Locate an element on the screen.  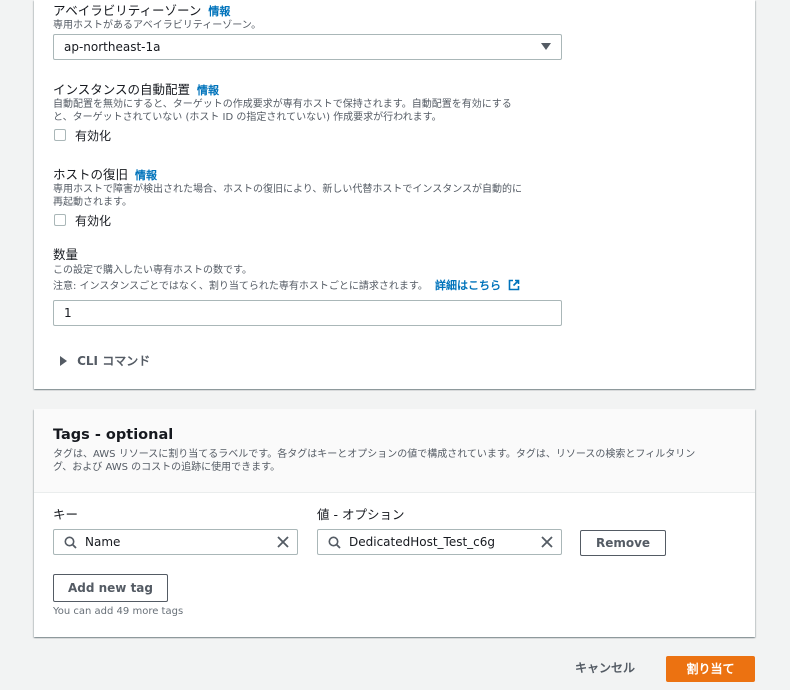
auto-placement-checkbox-label: 有効化 is located at coordinates (93, 135).